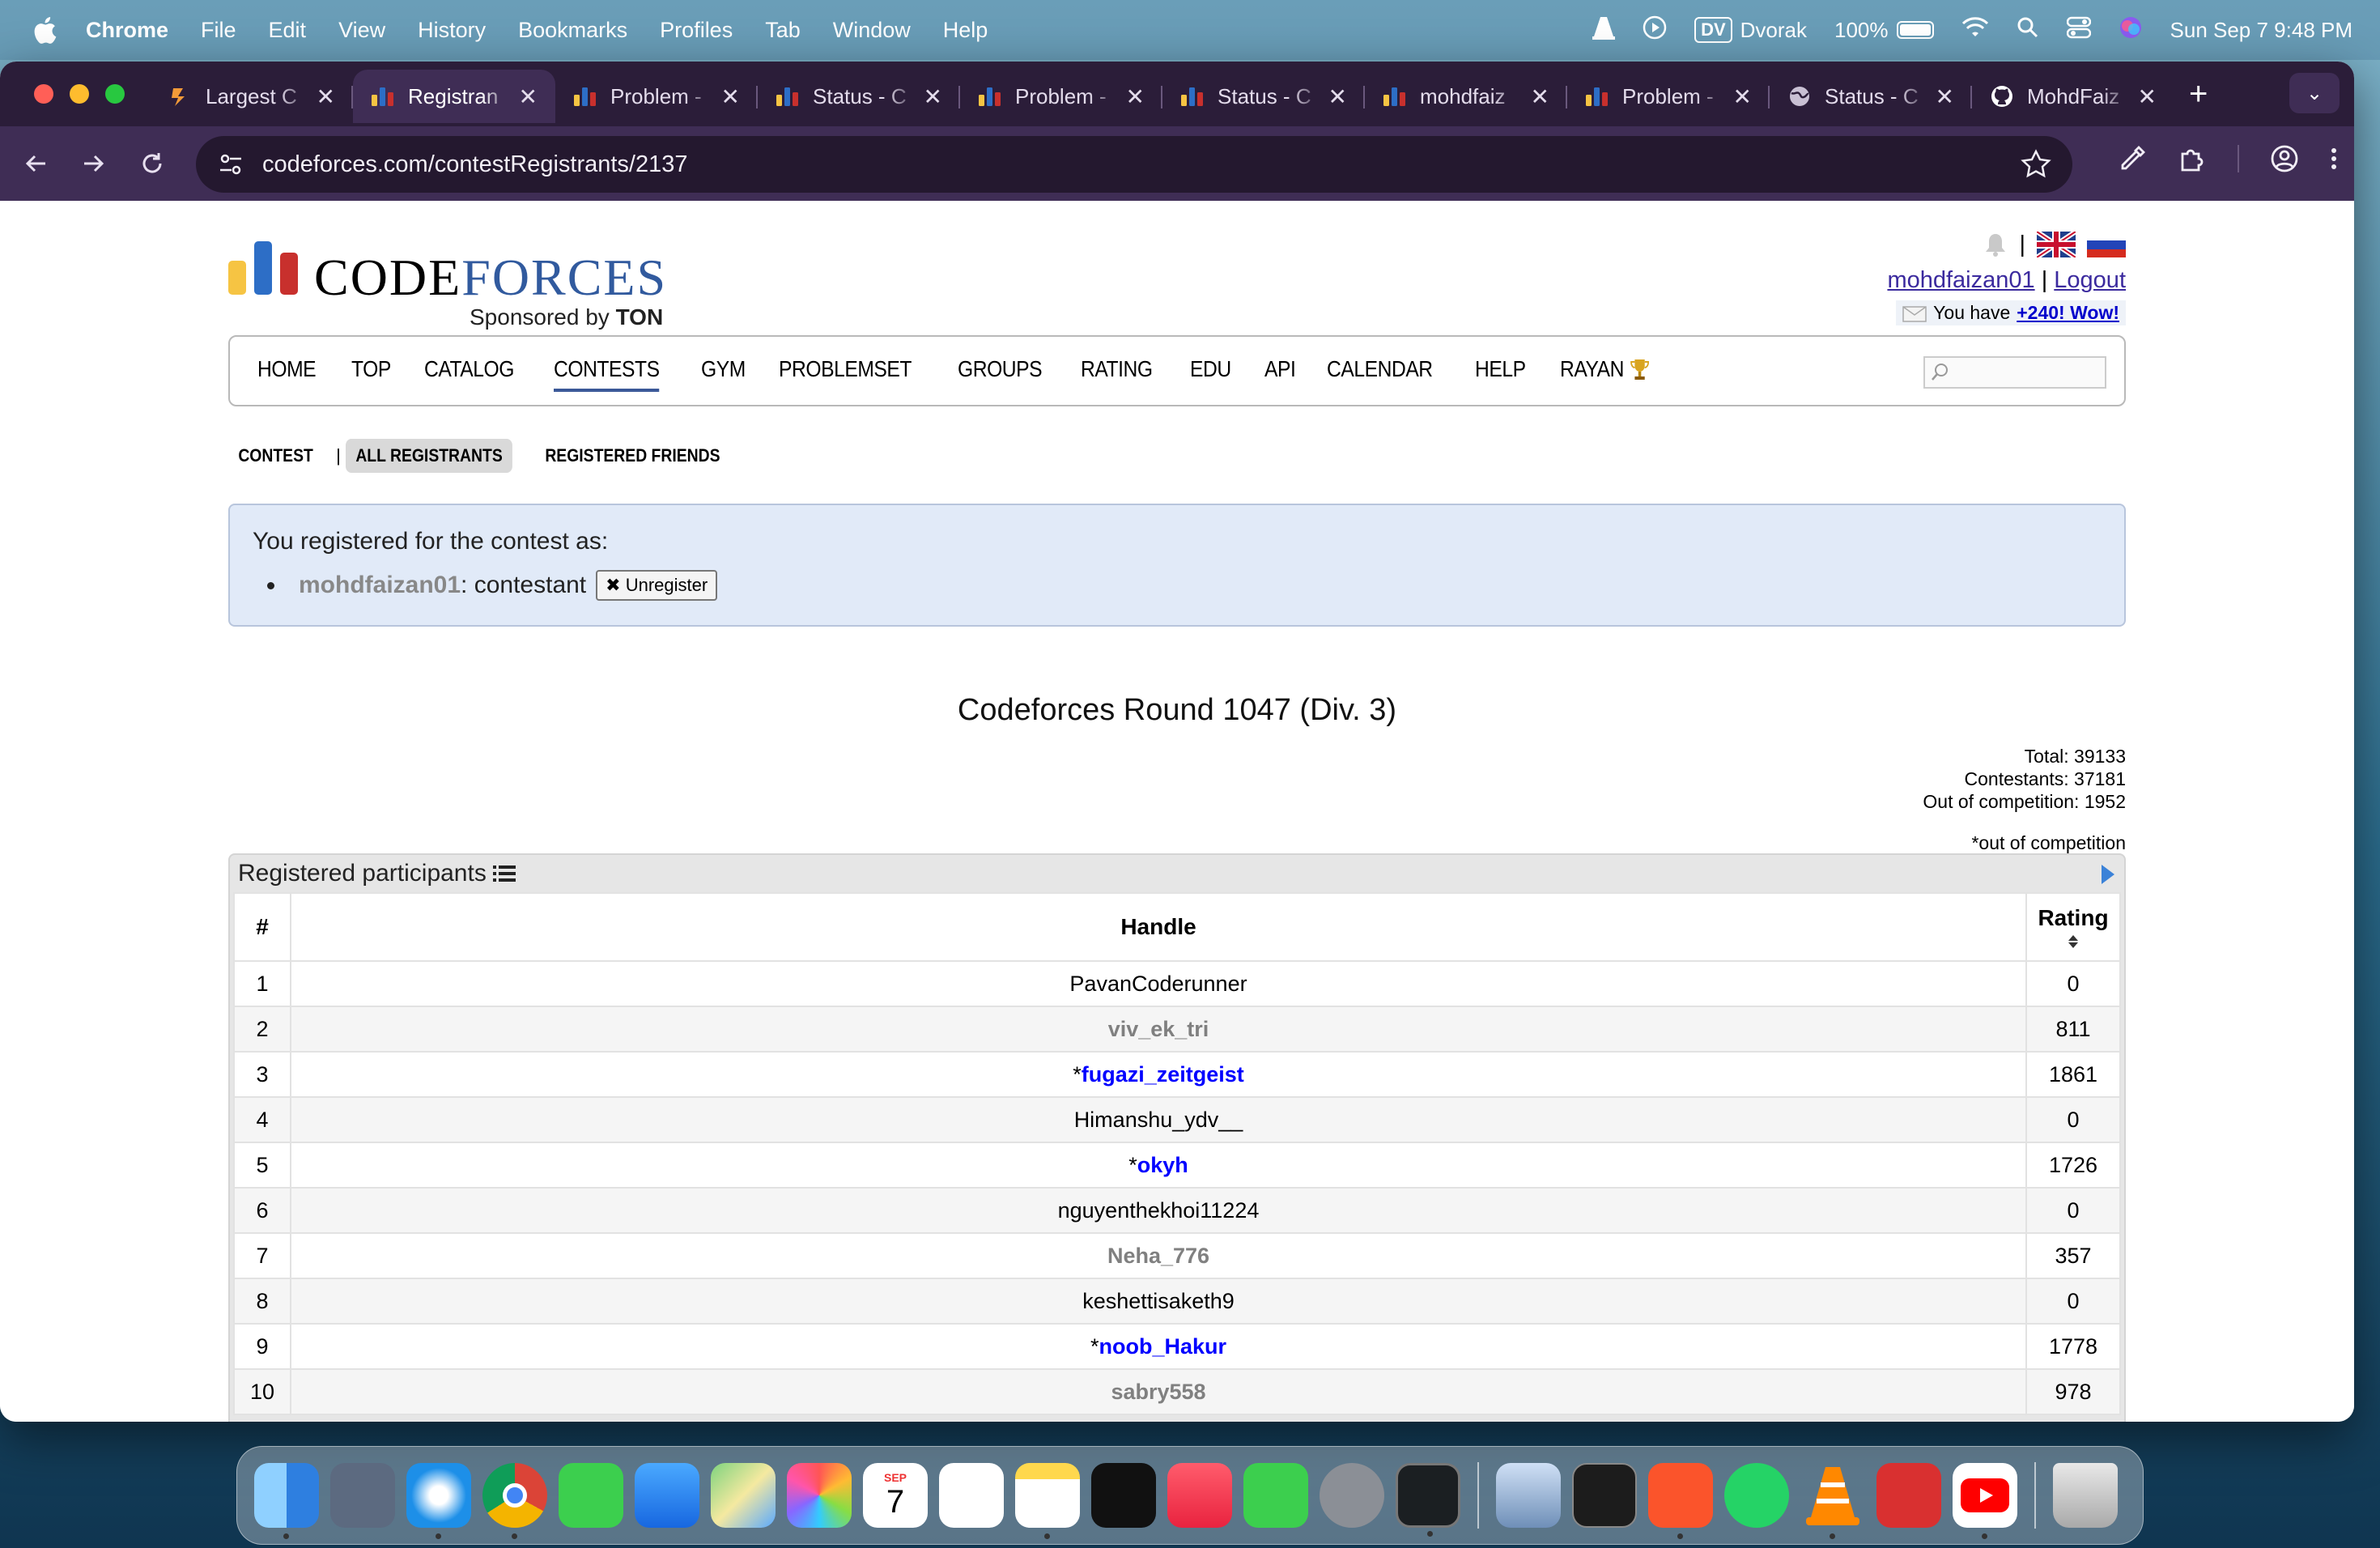  What do you see at coordinates (2131, 30) in the screenshot?
I see `siri-icon` at bounding box center [2131, 30].